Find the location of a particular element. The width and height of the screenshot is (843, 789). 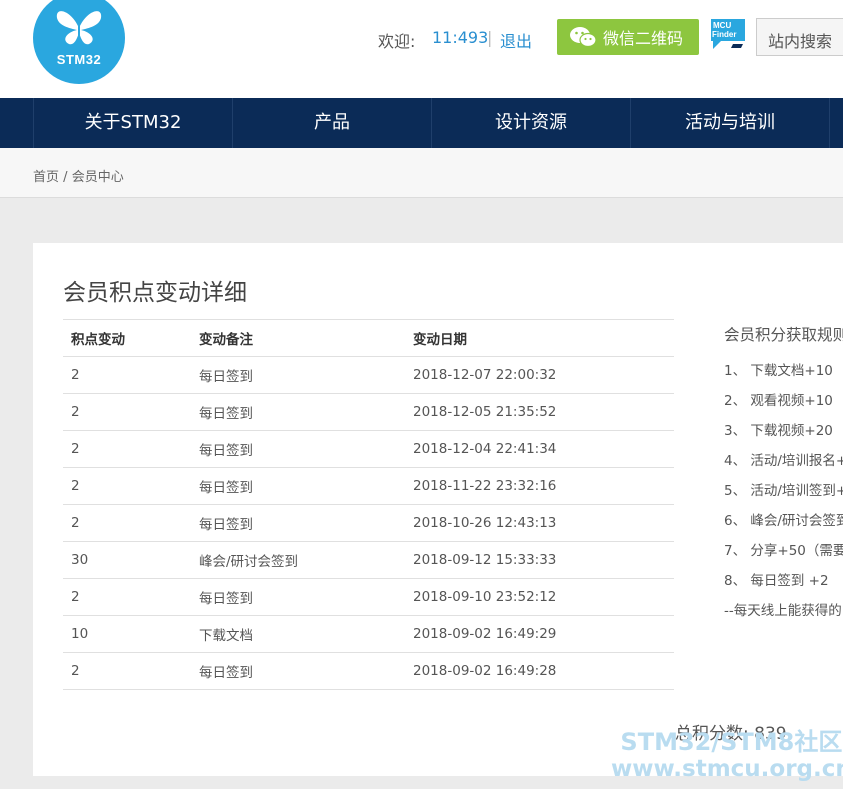

nav-item-products: 产品 is located at coordinates (331, 123).